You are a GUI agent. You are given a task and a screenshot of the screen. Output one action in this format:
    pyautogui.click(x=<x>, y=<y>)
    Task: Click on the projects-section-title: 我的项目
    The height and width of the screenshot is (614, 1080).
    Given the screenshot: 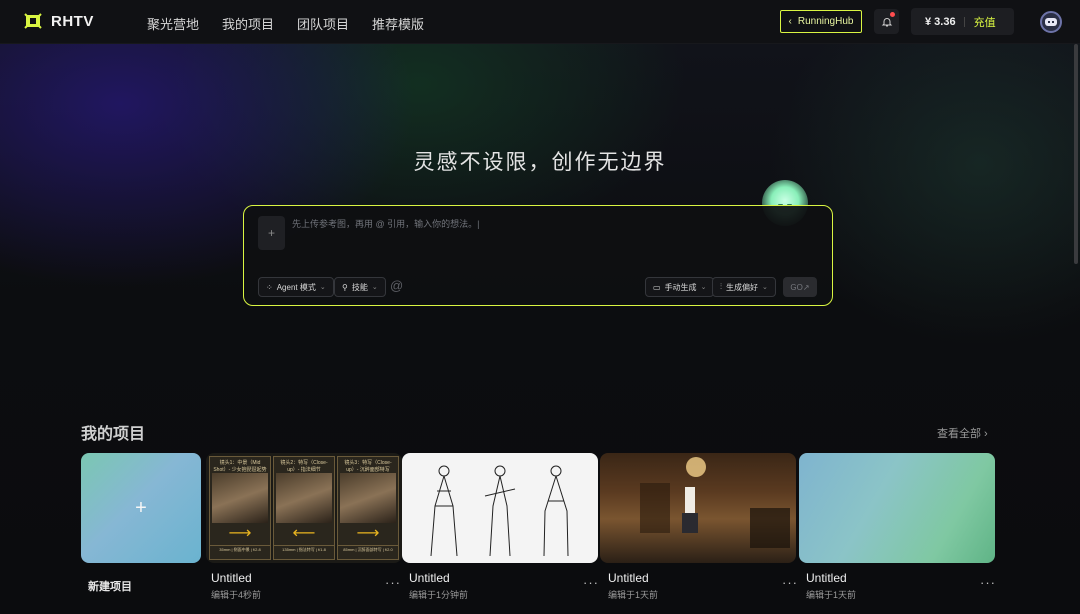 What is the action you would take?
    pyautogui.click(x=113, y=434)
    